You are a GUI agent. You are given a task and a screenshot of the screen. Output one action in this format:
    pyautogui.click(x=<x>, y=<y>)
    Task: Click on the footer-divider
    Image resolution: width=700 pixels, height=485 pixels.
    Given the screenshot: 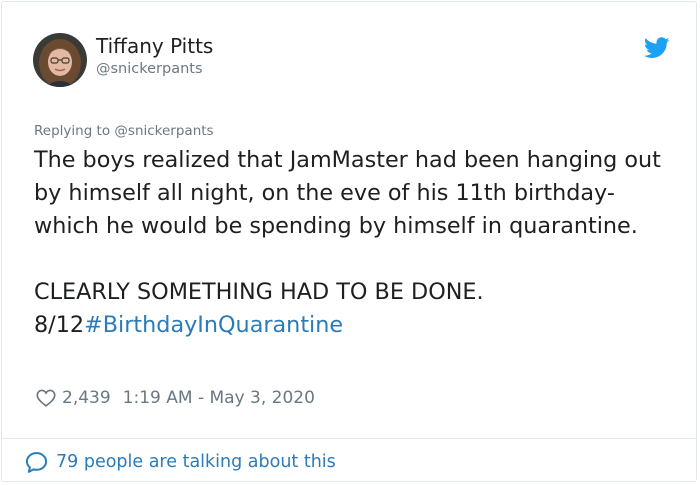 What is the action you would take?
    pyautogui.click(x=350, y=438)
    